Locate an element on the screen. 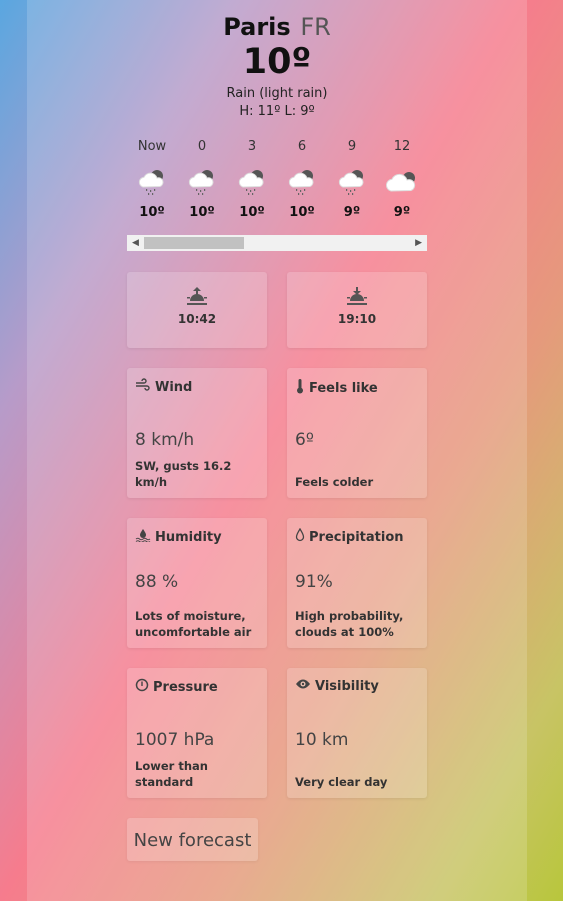 This screenshot has height=901, width=563. droplet-icon is located at coordinates (300, 536).